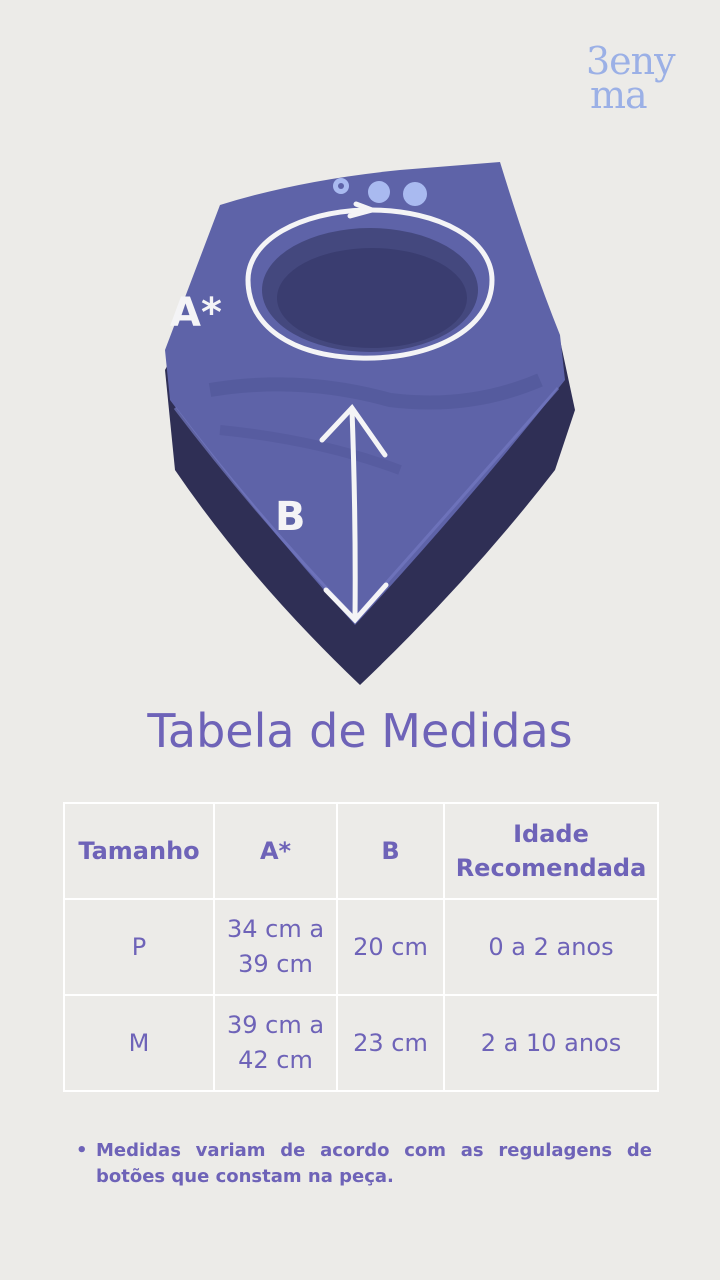 The width and height of the screenshot is (720, 1280). Describe the element at coordinates (551, 947) in the screenshot. I see `cell-age: 0 a 2 anos` at that location.